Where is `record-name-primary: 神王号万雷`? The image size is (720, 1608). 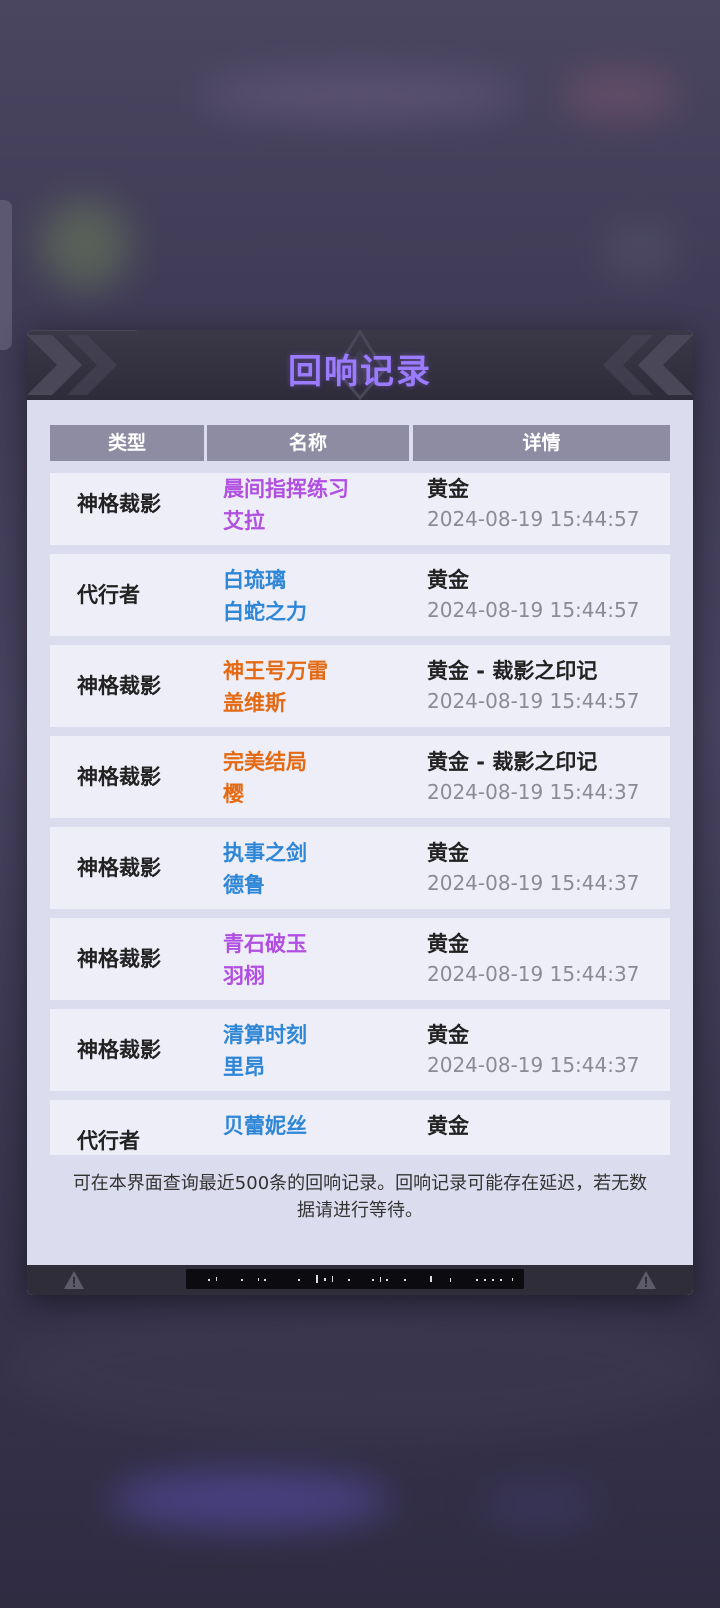
record-name-primary: 神王号万雷 is located at coordinates (275, 671).